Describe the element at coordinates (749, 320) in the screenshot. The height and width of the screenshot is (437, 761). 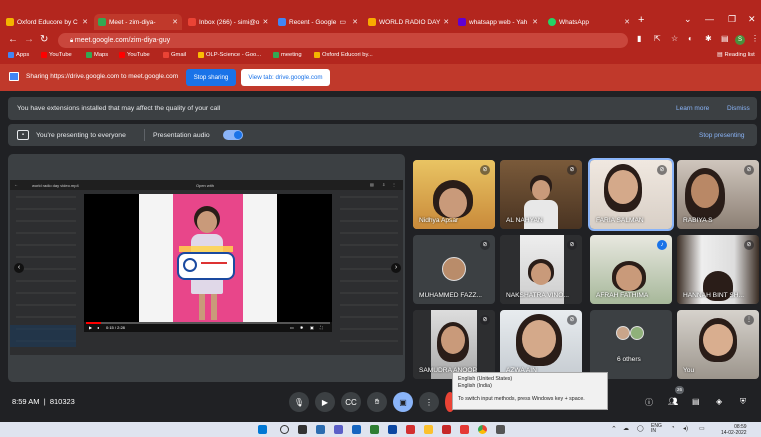
I see `more-options-icon: ⋮` at that location.